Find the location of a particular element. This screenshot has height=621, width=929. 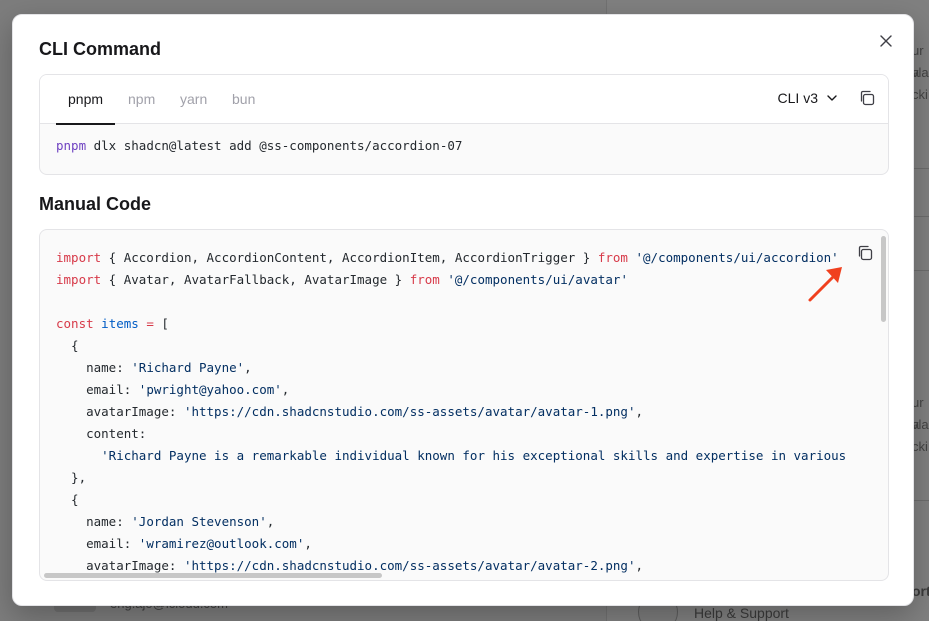

code-token: = is located at coordinates (150, 323).